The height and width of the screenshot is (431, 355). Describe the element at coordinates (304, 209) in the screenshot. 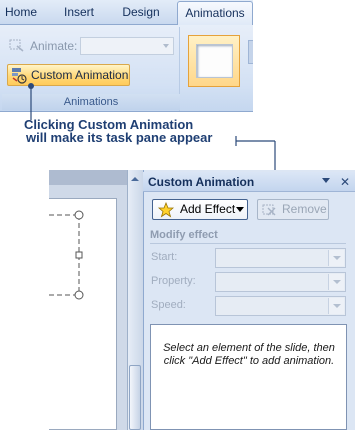

I see `remove-label: Remove` at that location.